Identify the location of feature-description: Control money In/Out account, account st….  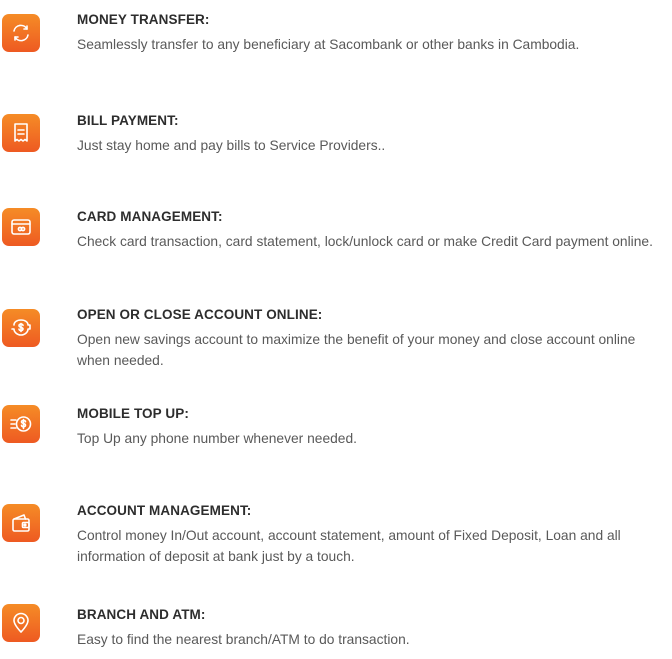
(349, 546).